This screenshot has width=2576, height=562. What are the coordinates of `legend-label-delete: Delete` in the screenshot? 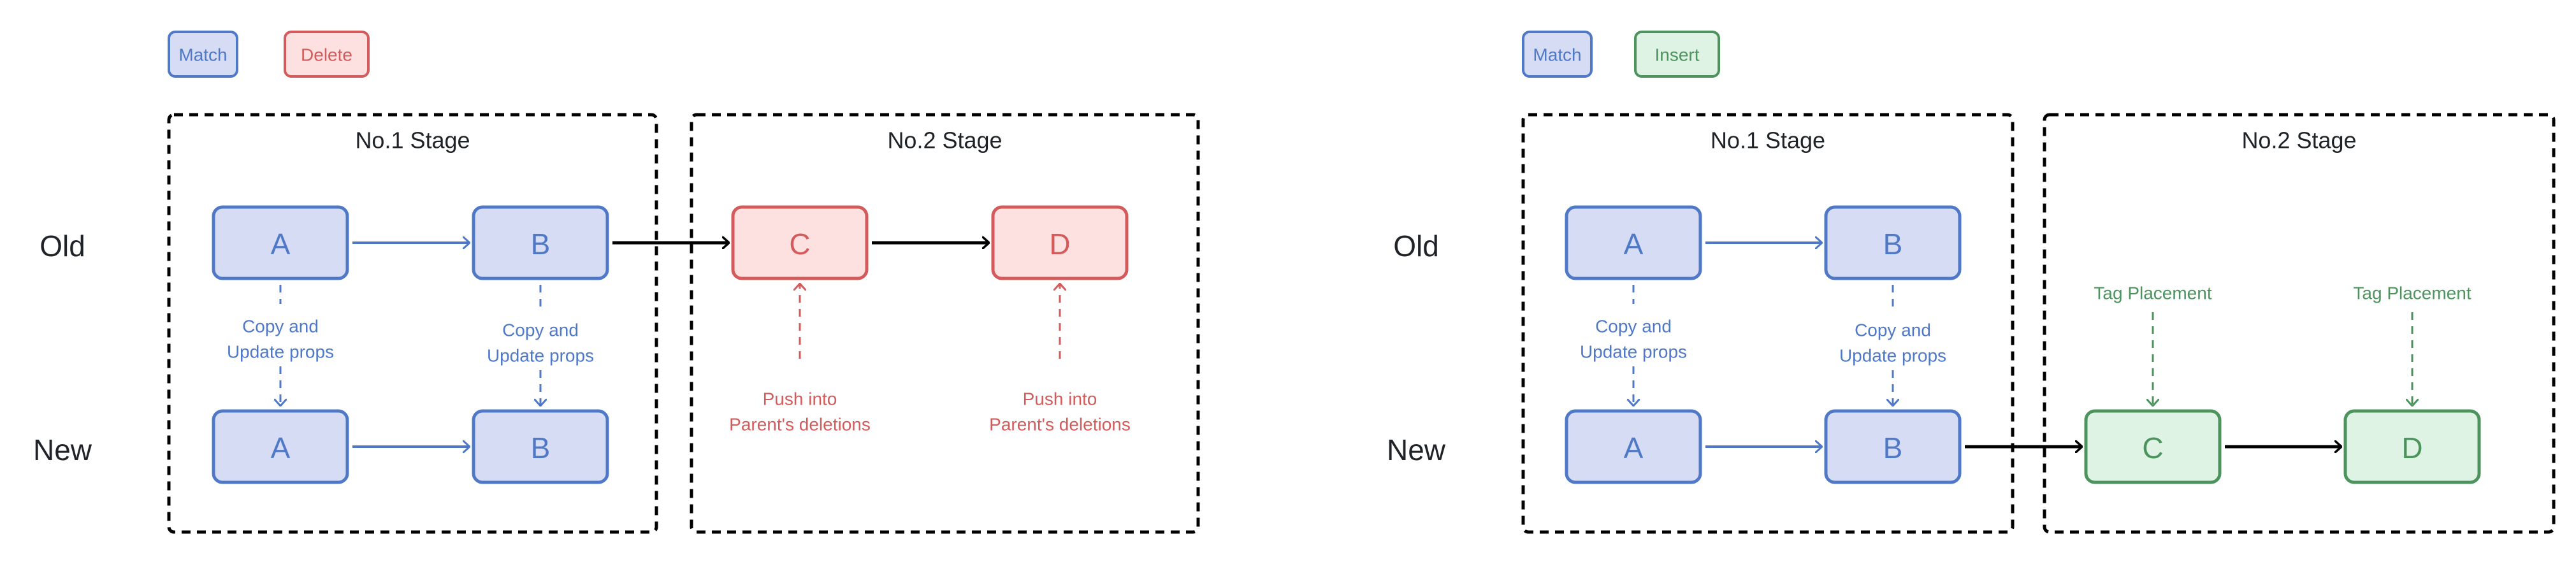 It's located at (326, 55).